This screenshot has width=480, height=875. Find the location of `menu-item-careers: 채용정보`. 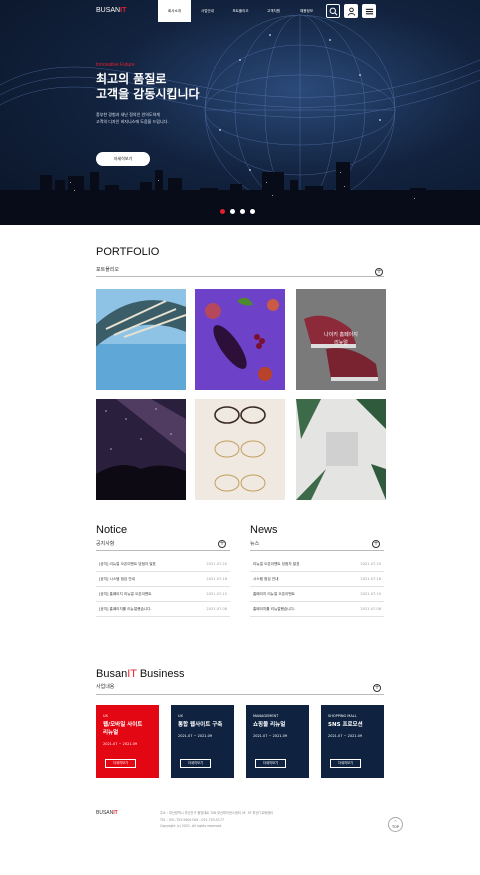

menu-item-careers: 채용정보 is located at coordinates (306, 11).